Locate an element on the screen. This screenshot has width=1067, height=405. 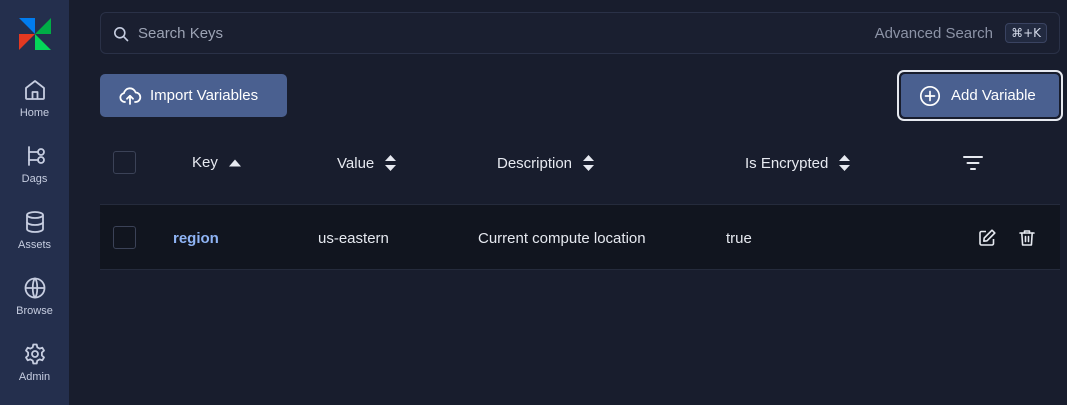
sort-asc-icon is located at coordinates (234, 162).